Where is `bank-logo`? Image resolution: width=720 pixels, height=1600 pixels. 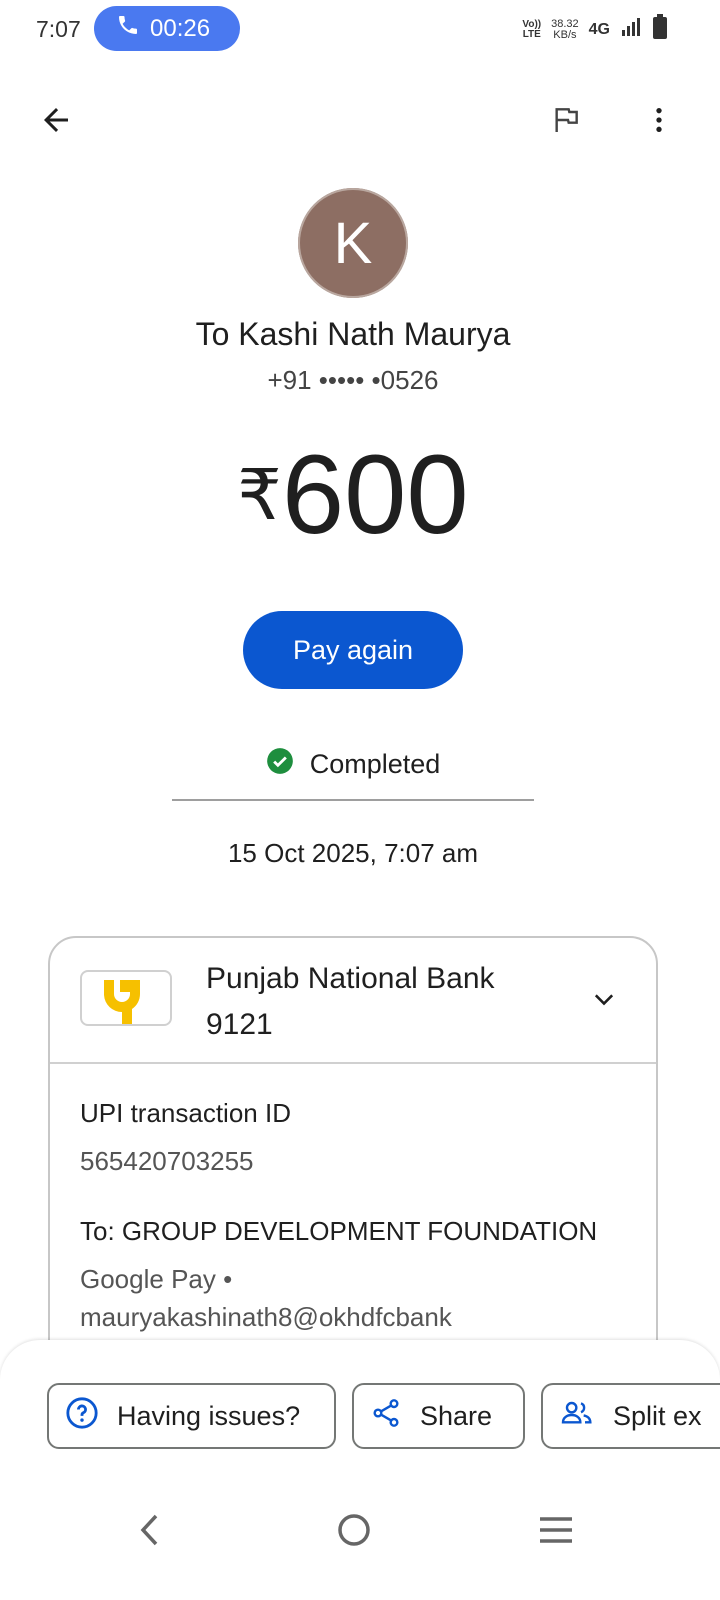 bank-logo is located at coordinates (126, 998).